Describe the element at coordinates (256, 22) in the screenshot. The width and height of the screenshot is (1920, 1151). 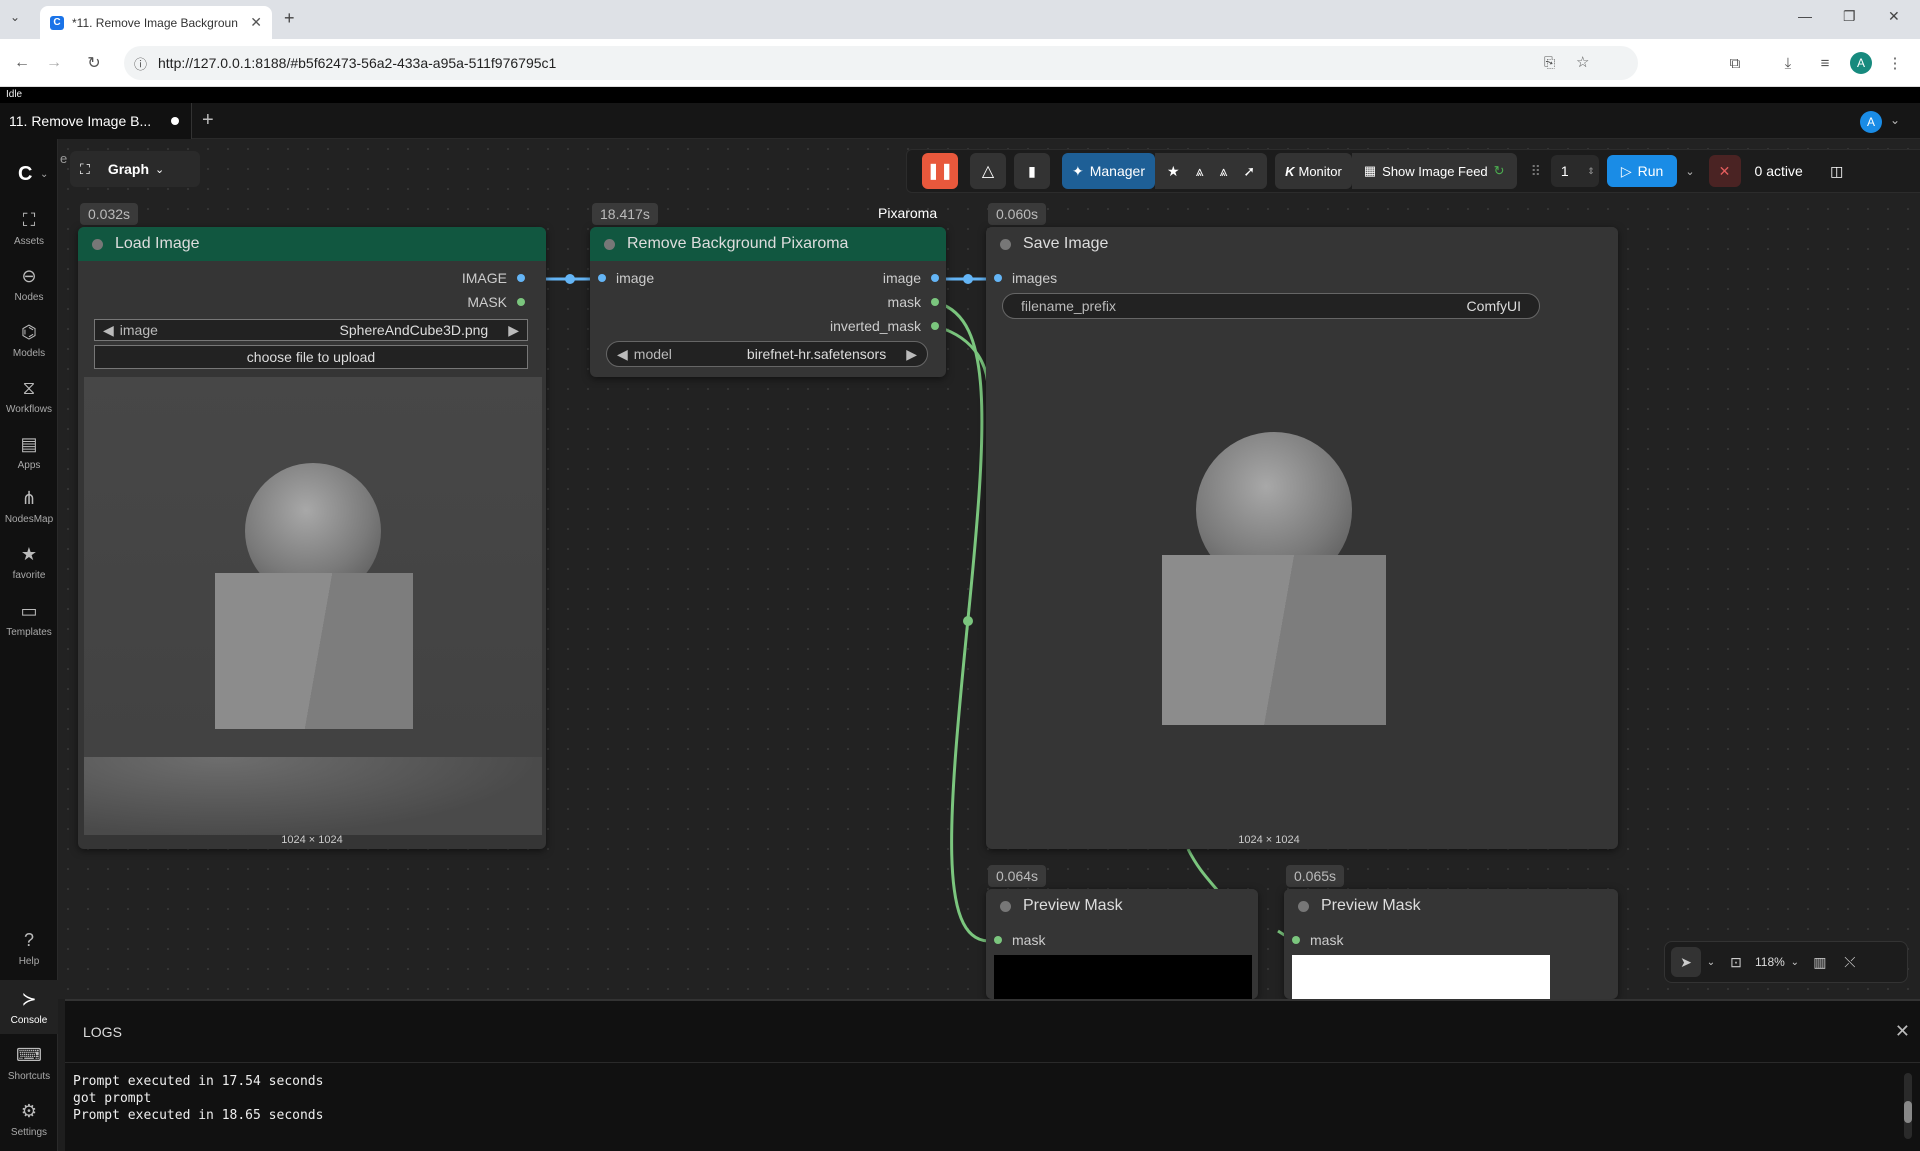
I see `close-tab-icon: ✕` at that location.